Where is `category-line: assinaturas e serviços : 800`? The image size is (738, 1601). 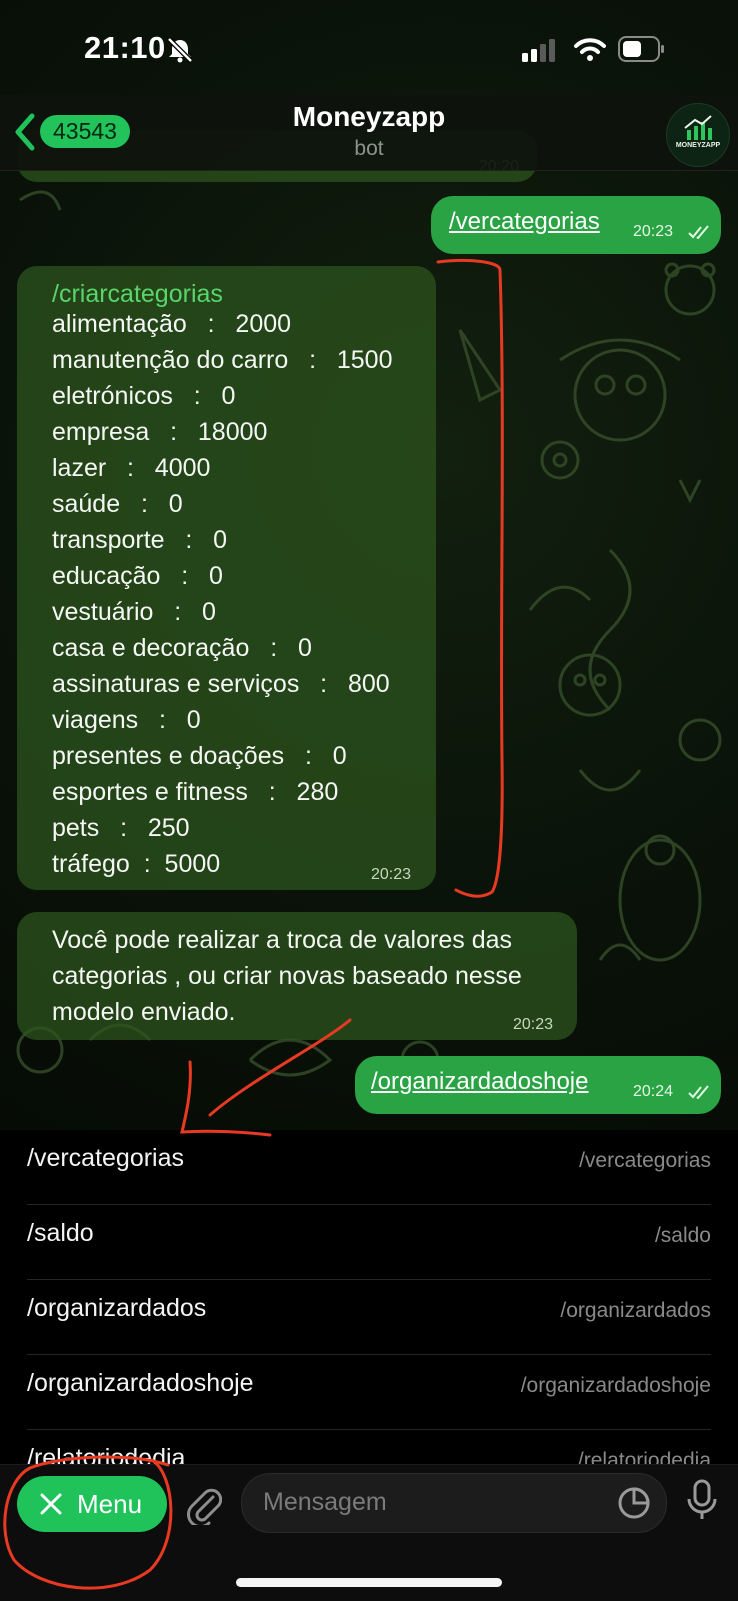 category-line: assinaturas e serviços : 800 is located at coordinates (221, 684).